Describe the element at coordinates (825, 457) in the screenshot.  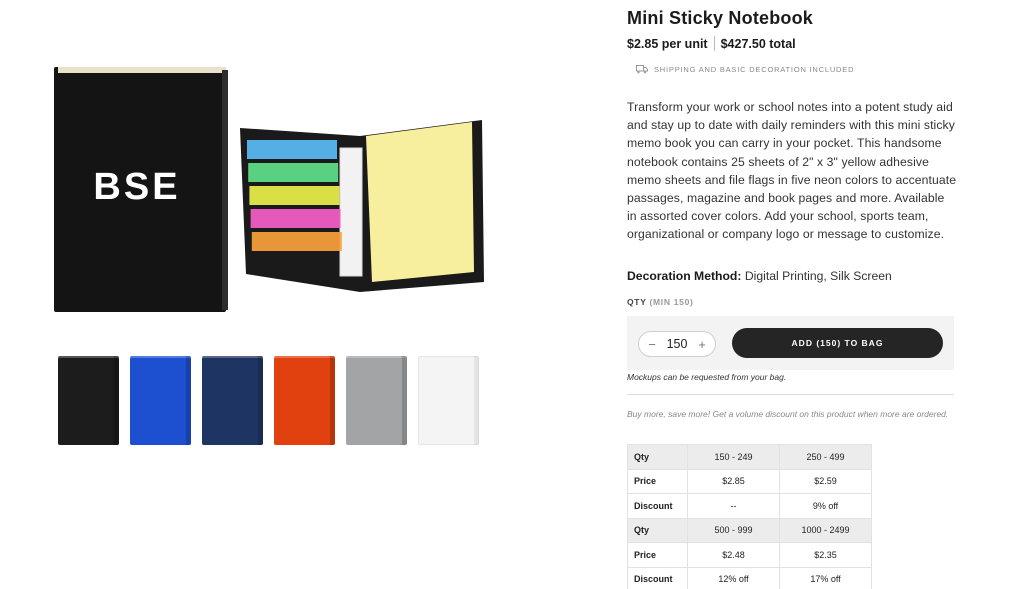
I see `tier-qty: 250 - 499` at that location.